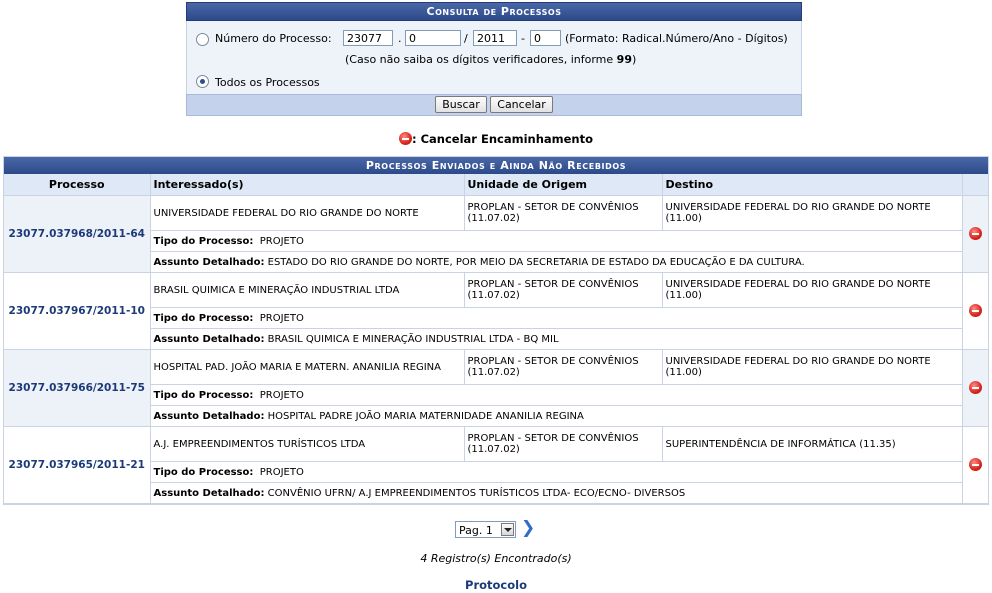  Describe the element at coordinates (812, 185) in the screenshot. I see `col-destino: Destino` at that location.